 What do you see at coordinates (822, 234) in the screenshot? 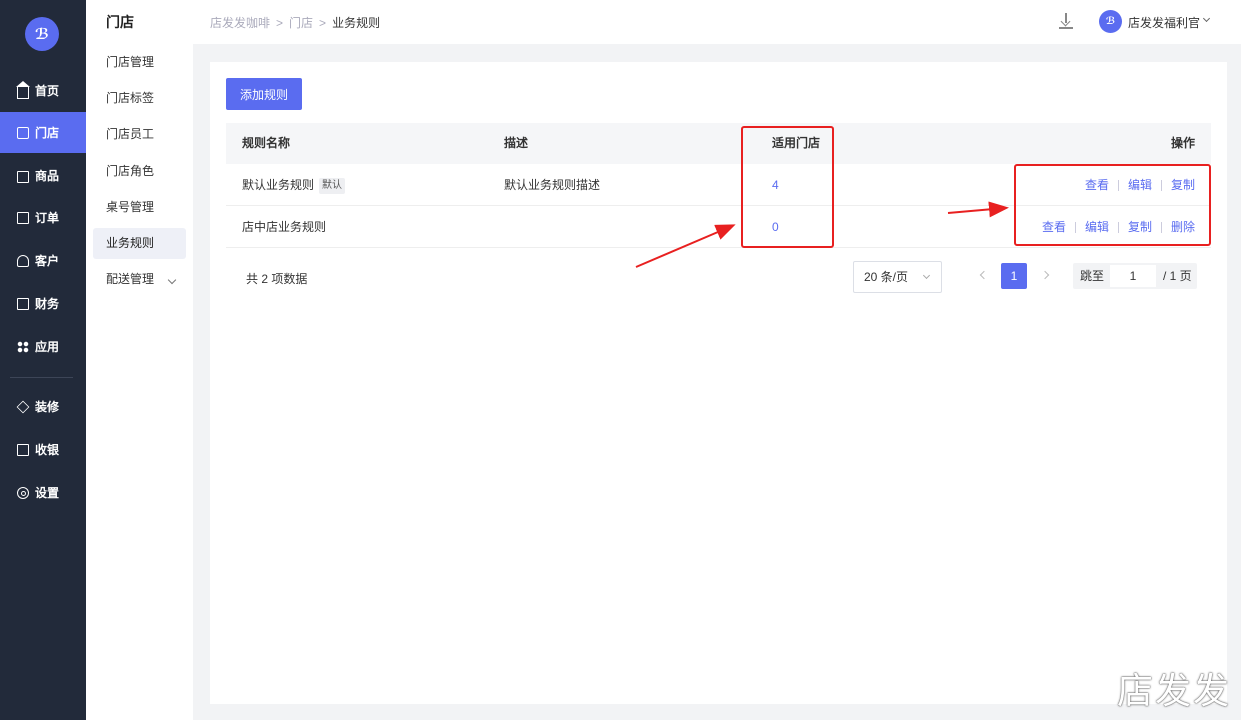
I see `annotation-arrows` at bounding box center [822, 234].